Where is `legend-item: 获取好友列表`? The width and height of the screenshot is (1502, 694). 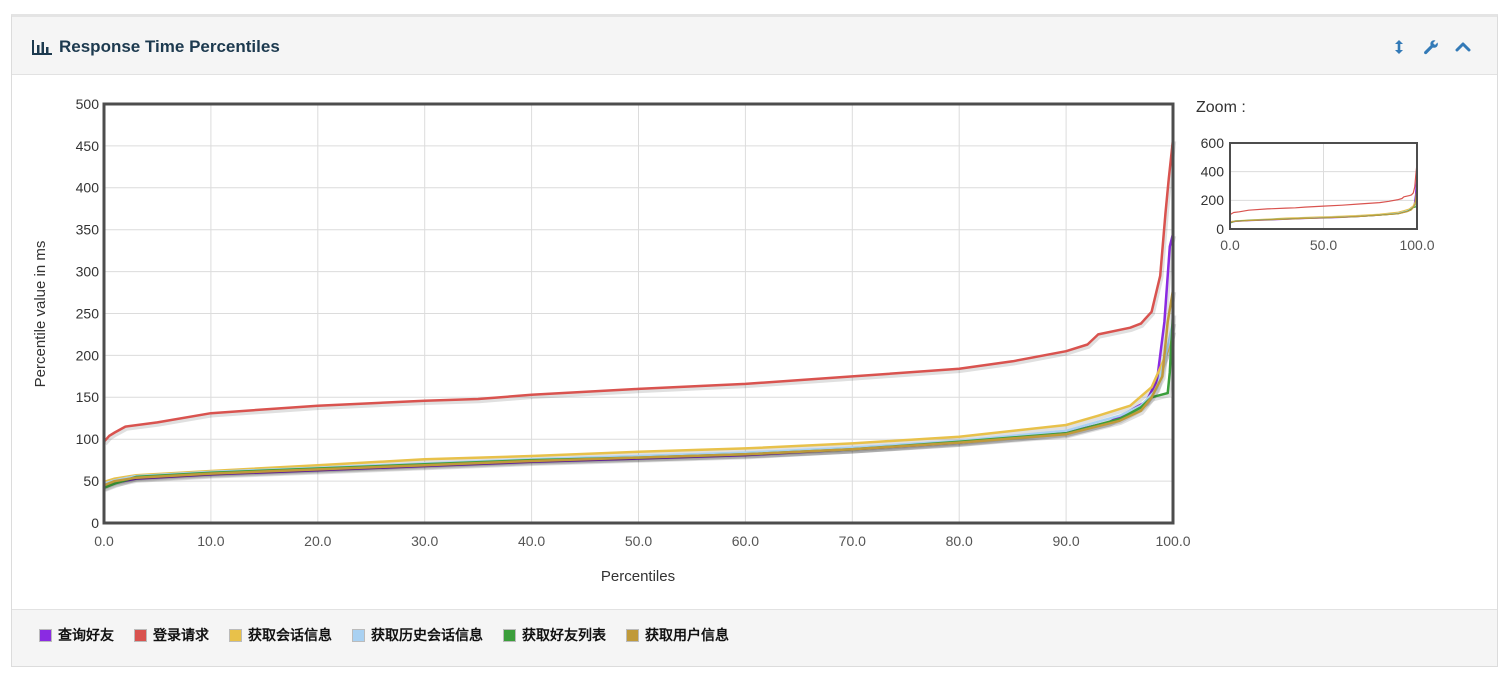
legend-item: 获取好友列表 is located at coordinates (554, 635).